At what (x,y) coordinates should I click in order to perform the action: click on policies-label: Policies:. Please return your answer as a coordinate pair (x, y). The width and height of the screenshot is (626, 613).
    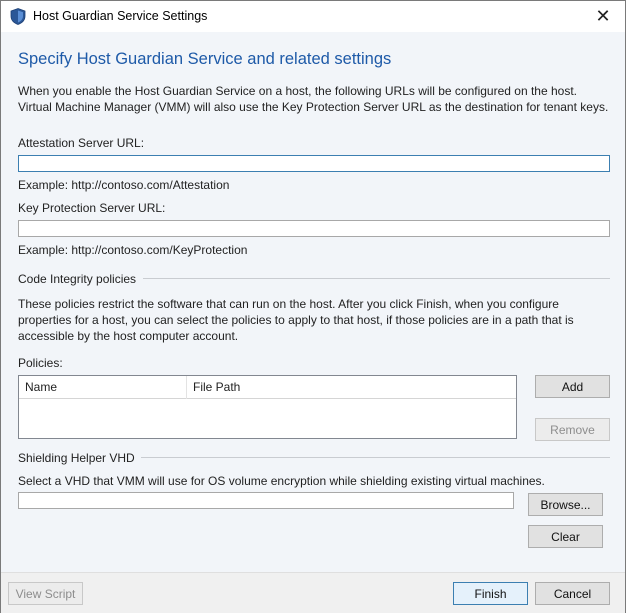
    Looking at the image, I should click on (40, 363).